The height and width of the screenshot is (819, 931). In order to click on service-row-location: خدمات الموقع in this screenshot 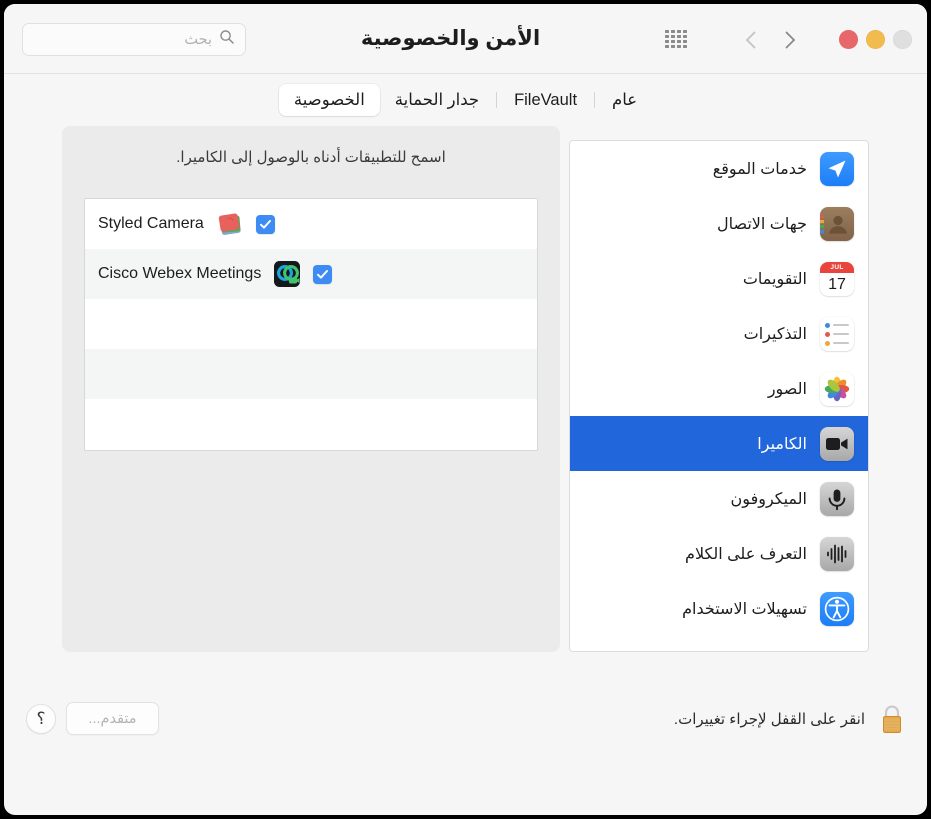, I will do `click(719, 168)`.